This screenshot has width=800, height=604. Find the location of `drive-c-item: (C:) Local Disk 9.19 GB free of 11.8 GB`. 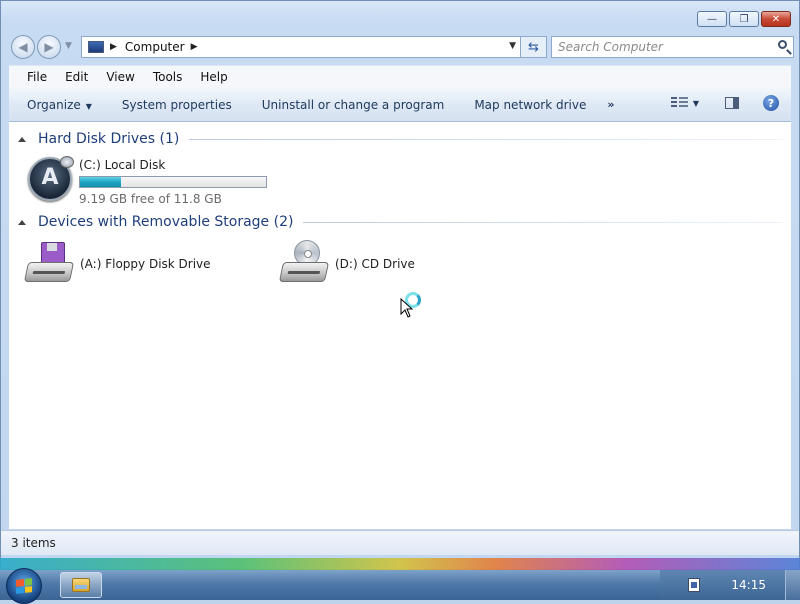

drive-c-item: (C:) Local Disk 9.19 GB free of 11.8 GB is located at coordinates (147, 181).